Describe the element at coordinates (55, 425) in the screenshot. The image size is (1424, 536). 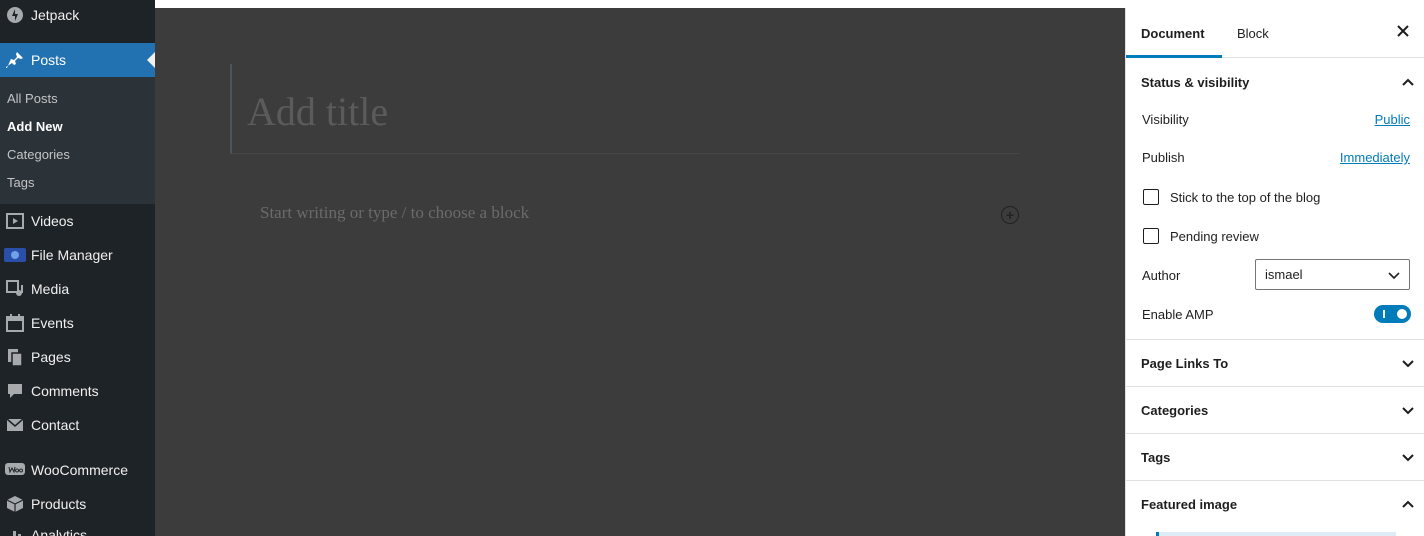
I see `menu-label: Contact` at that location.